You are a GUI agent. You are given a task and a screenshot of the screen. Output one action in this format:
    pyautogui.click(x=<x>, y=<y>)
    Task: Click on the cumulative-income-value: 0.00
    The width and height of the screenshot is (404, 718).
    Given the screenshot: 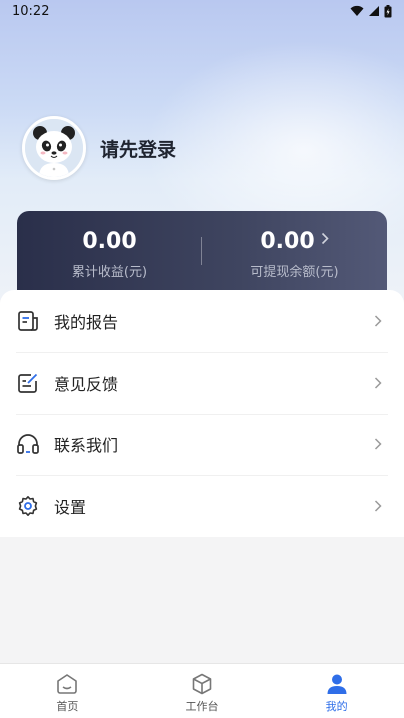 What is the action you would take?
    pyautogui.click(x=109, y=241)
    